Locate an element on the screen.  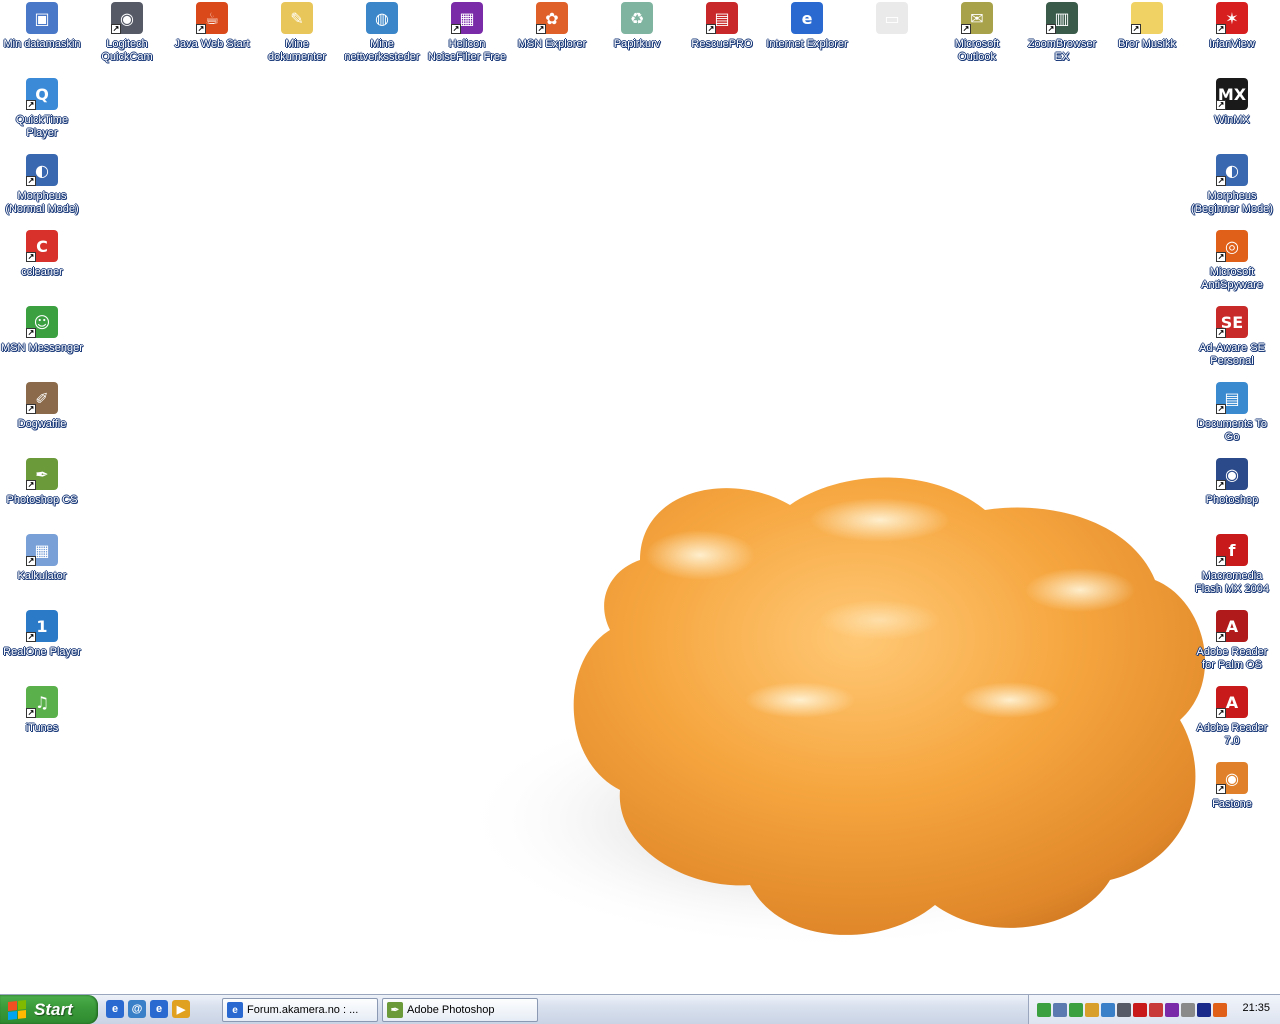
desktop-icon-morpheus-beginner-mode: ◐ ↗ Morpheus (Beginner Mode) is located at coordinates (1232, 185).